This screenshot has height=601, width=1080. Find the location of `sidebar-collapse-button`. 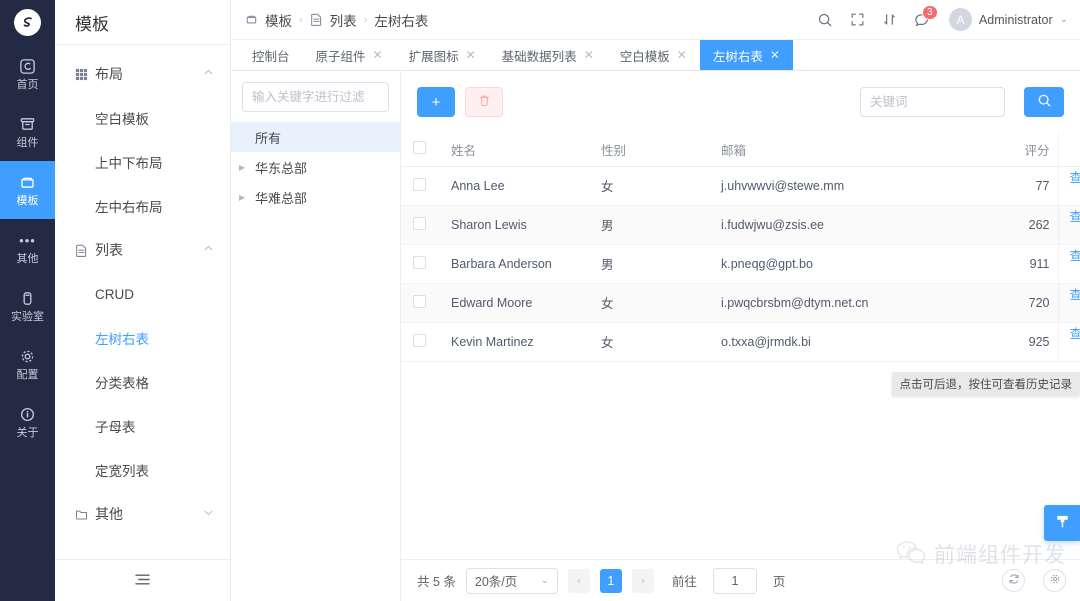

sidebar-collapse-button is located at coordinates (142, 580).